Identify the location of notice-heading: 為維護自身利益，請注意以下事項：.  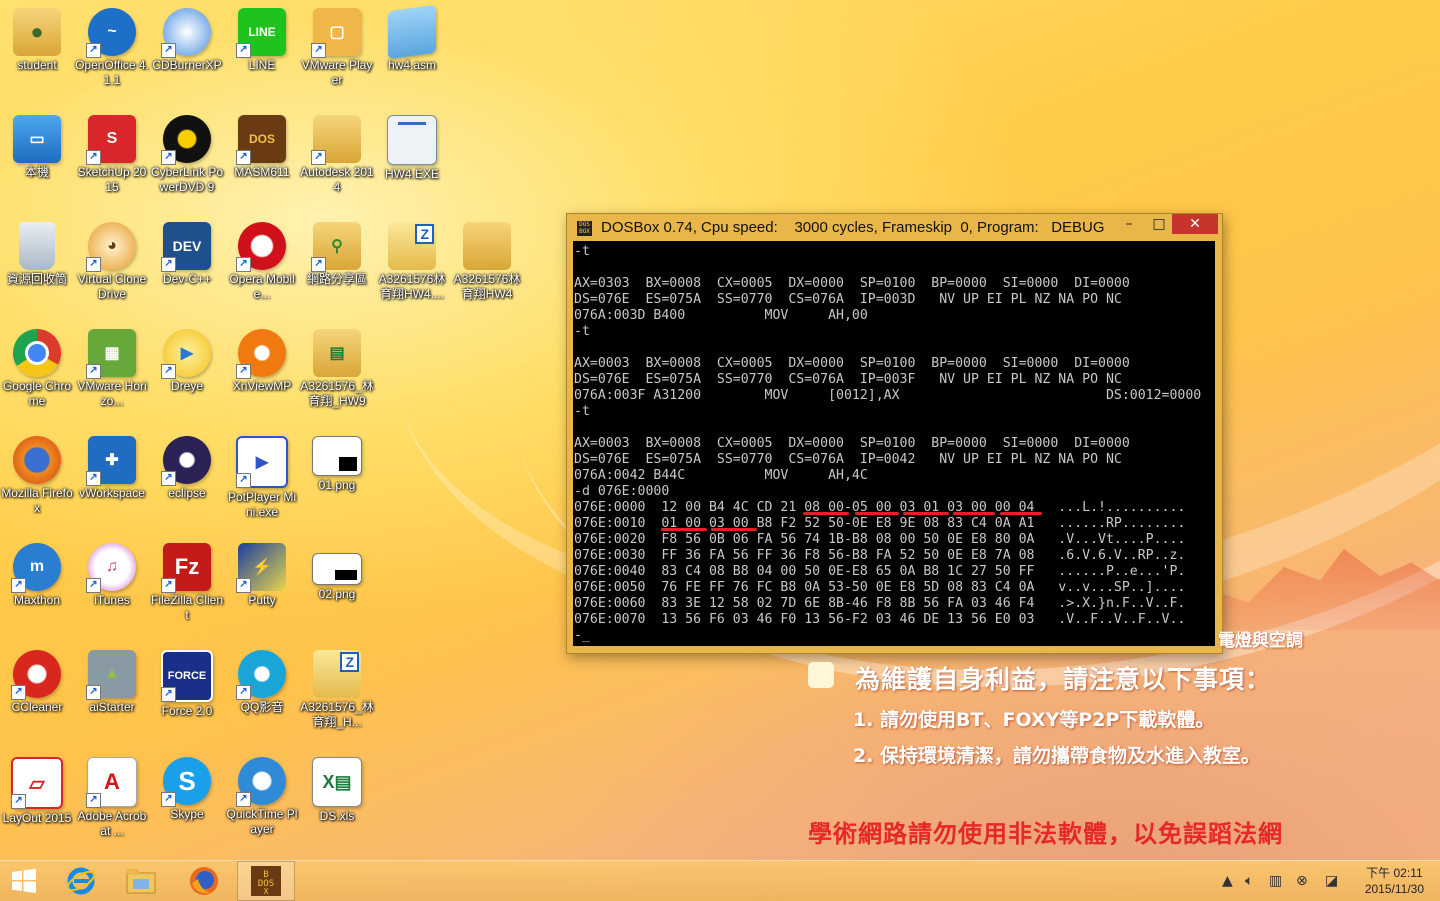
(1063, 679).